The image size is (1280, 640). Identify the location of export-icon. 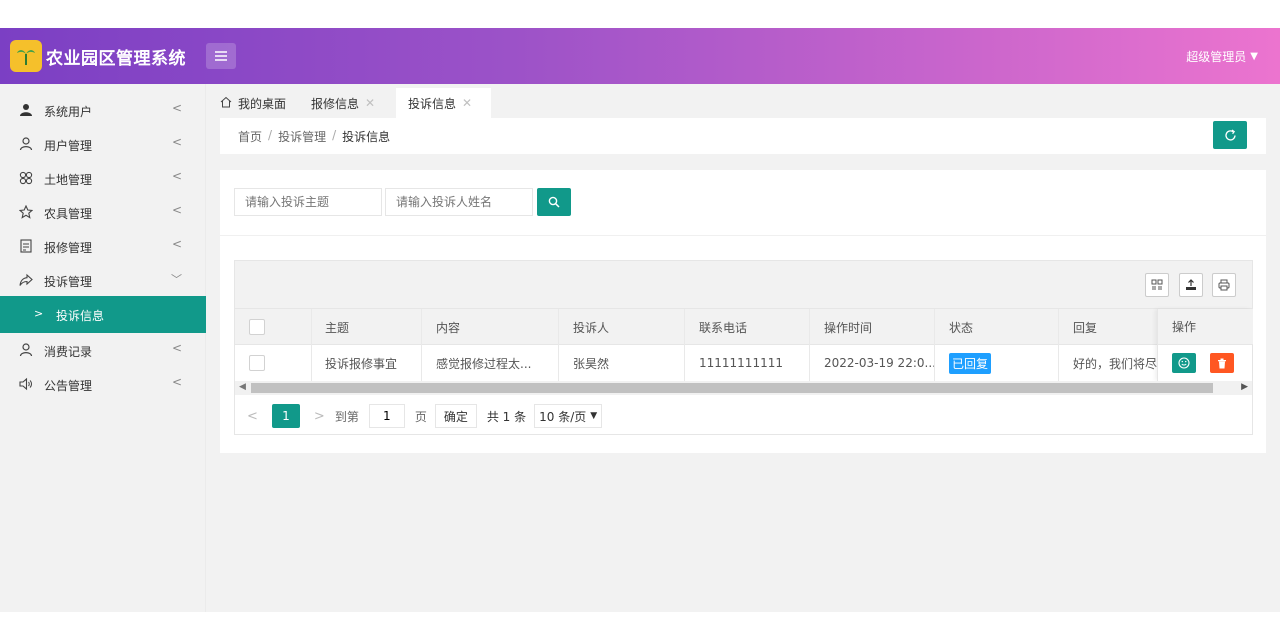
(1191, 284).